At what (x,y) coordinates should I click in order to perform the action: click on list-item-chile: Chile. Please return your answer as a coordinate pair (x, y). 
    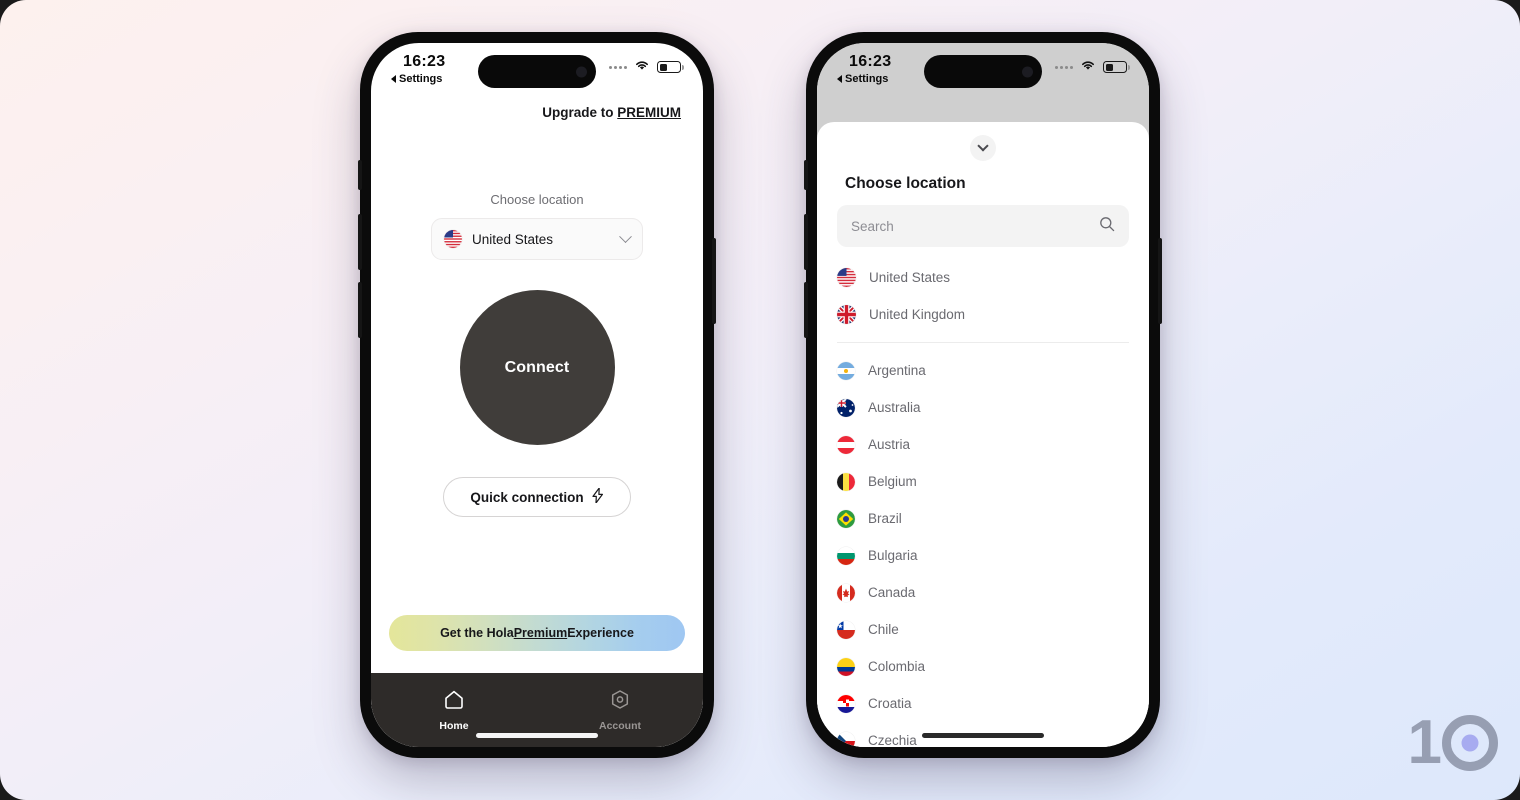
    Looking at the image, I should click on (983, 629).